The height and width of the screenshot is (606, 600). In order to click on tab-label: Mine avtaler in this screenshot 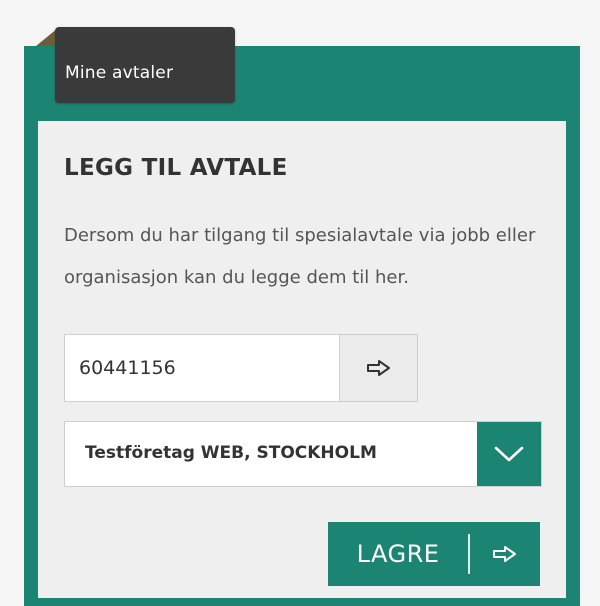, I will do `click(119, 73)`.